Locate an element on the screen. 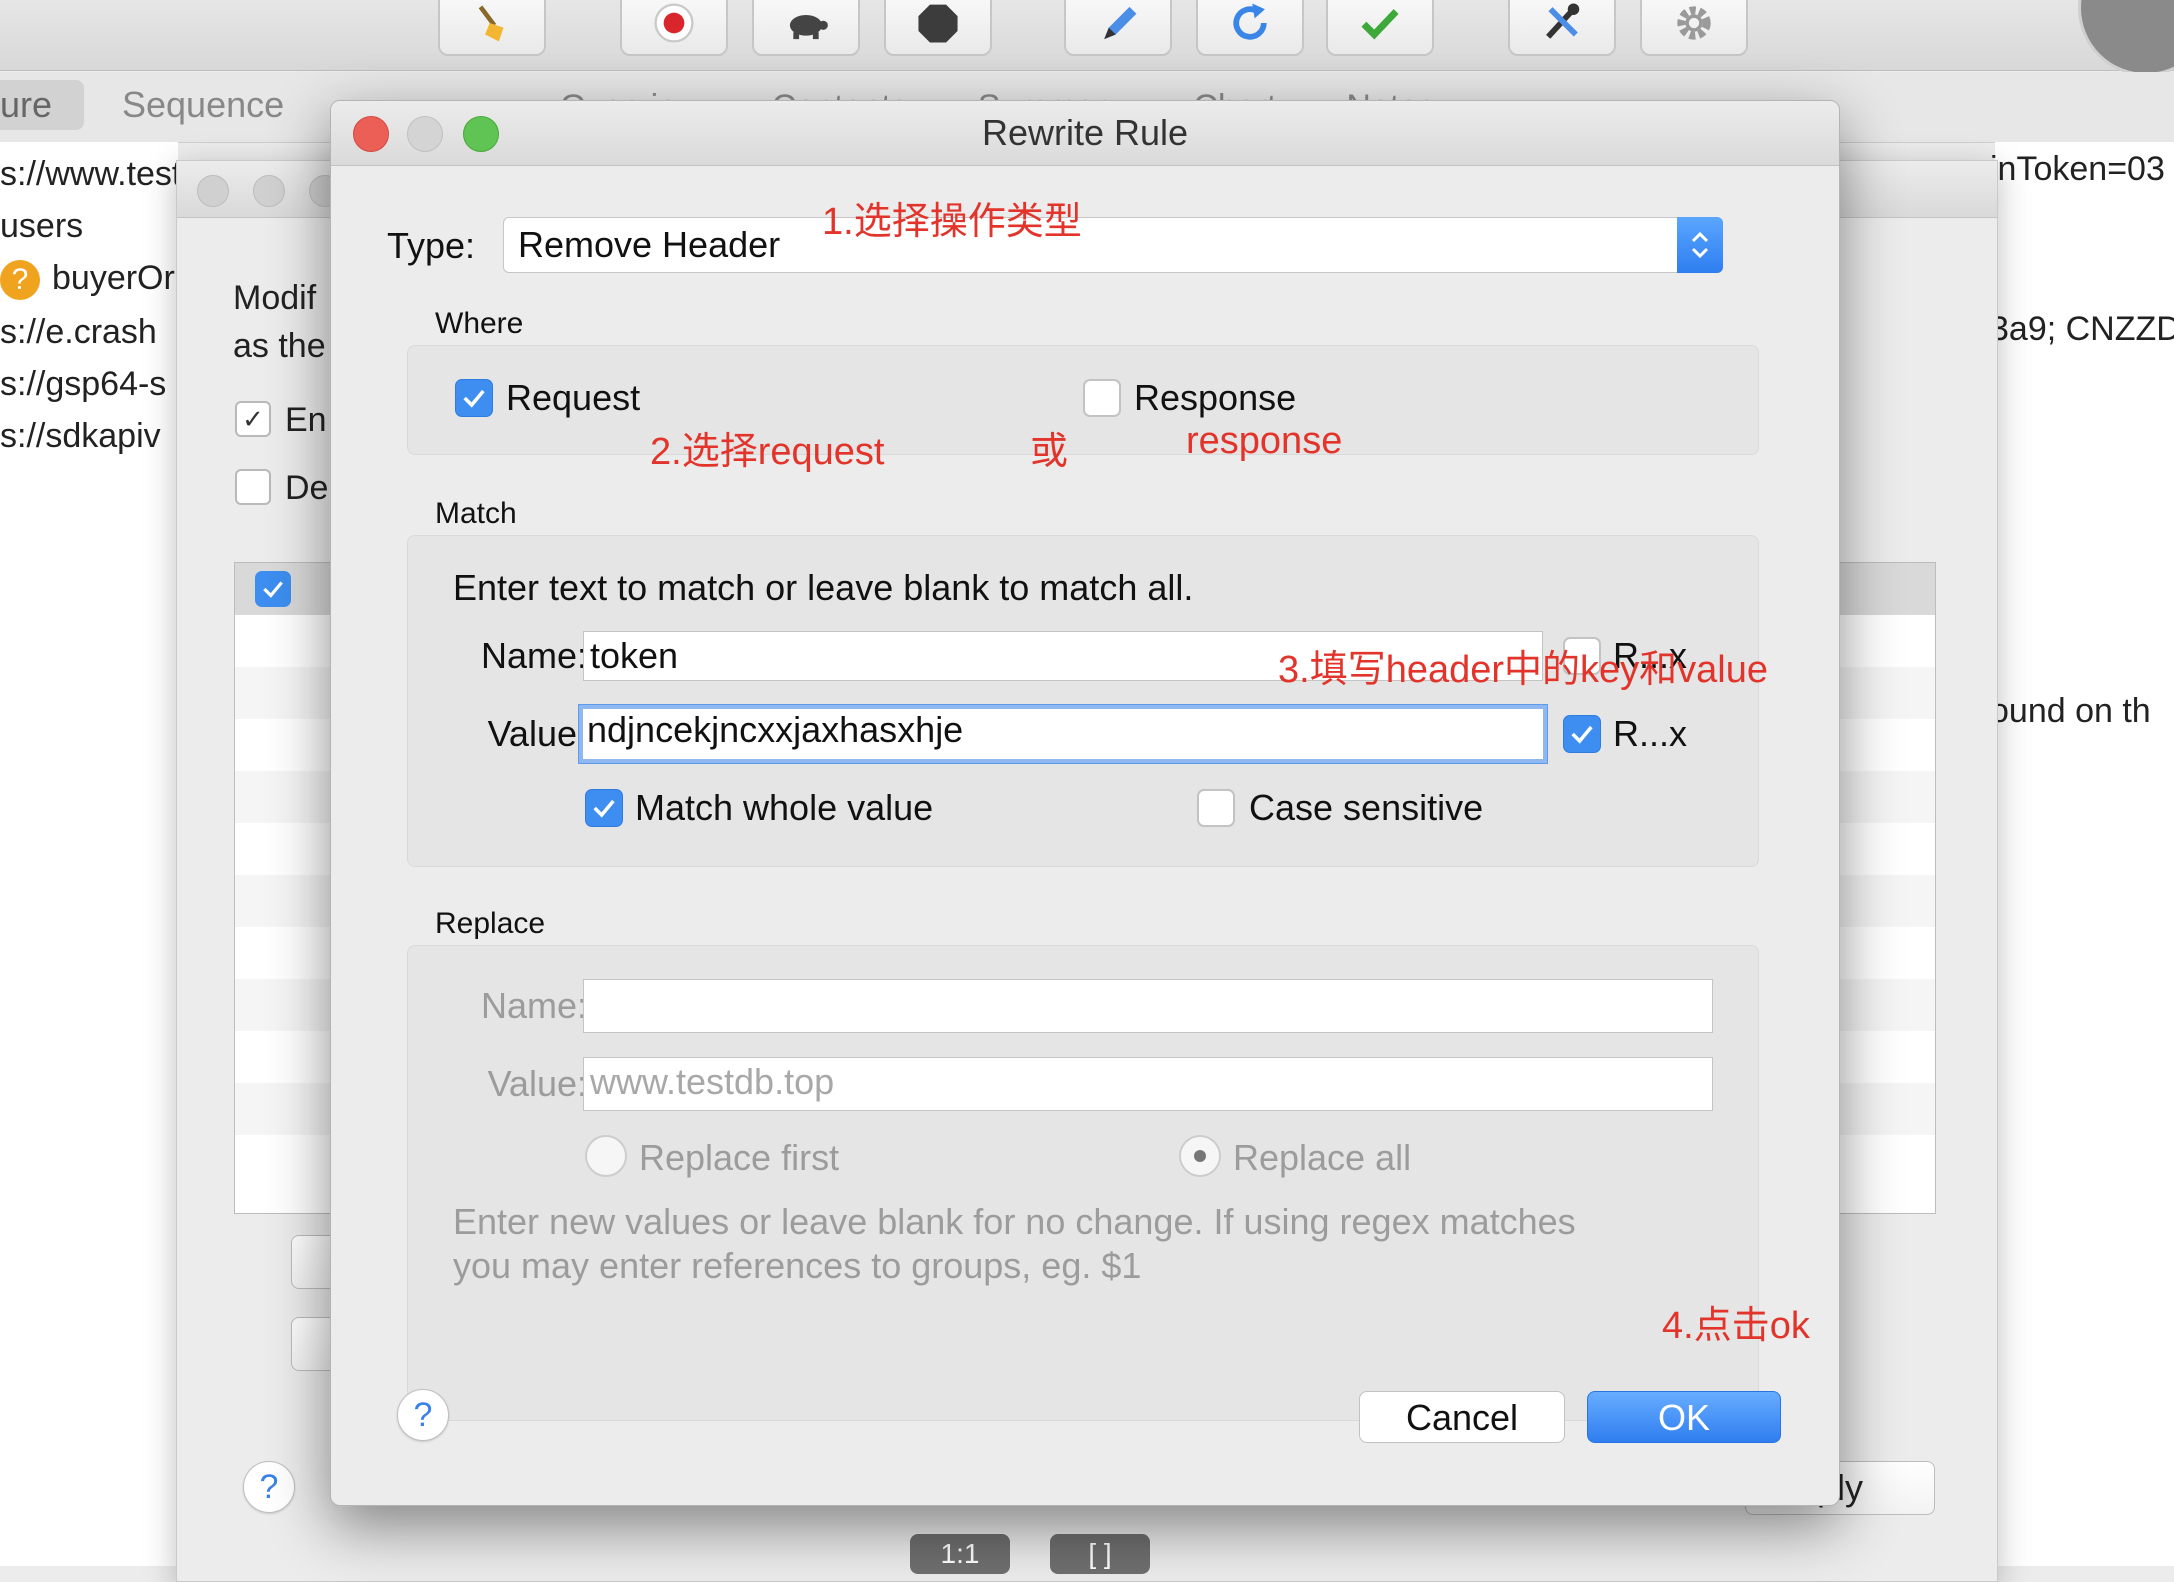  throttle-button is located at coordinates (806, 28).